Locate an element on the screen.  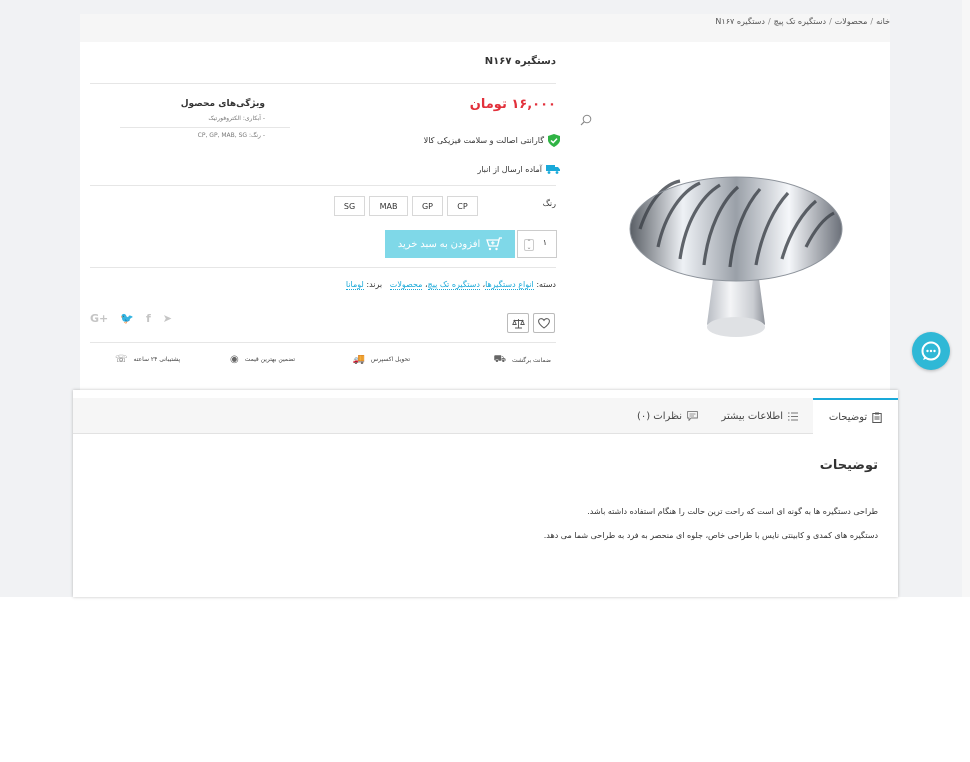
product-image is located at coordinates (735, 259).